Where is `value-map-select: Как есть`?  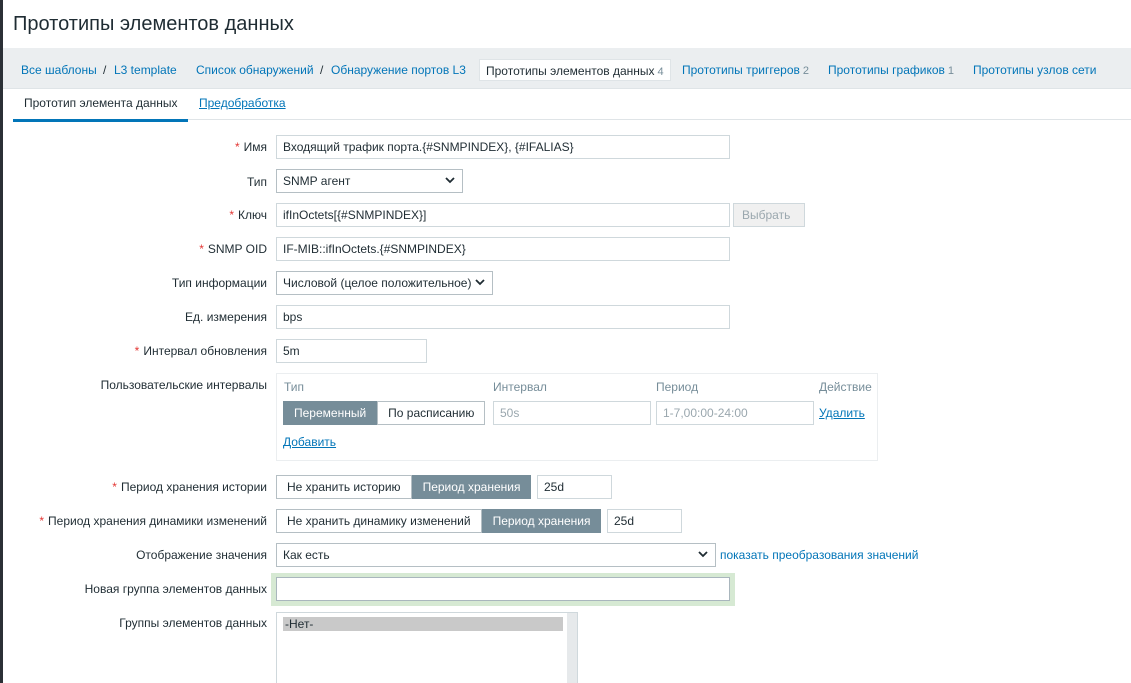 value-map-select: Как есть is located at coordinates (496, 555).